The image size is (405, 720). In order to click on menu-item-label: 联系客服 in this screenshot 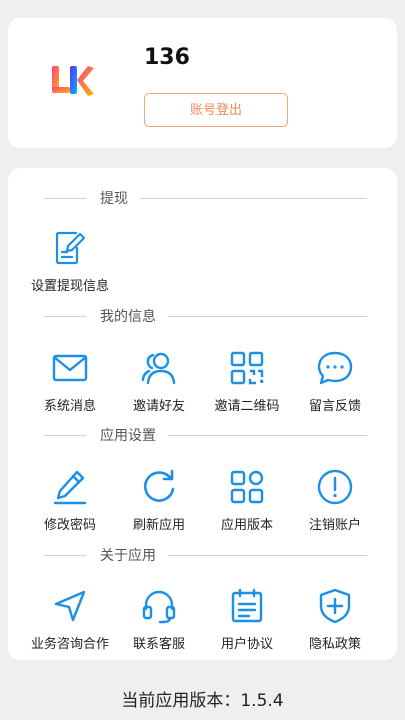, I will do `click(158, 644)`.